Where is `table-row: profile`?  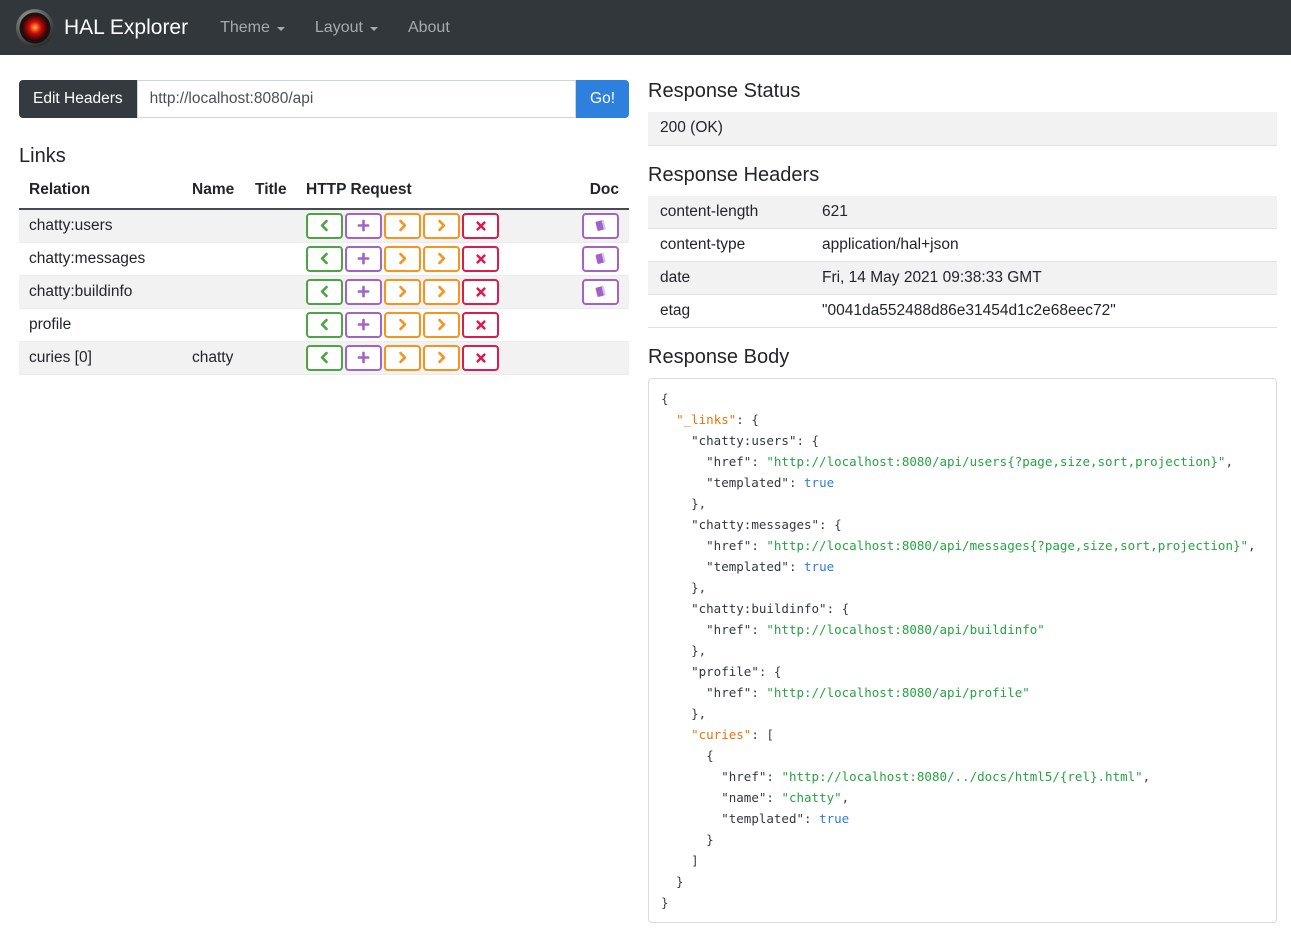 table-row: profile is located at coordinates (324, 325).